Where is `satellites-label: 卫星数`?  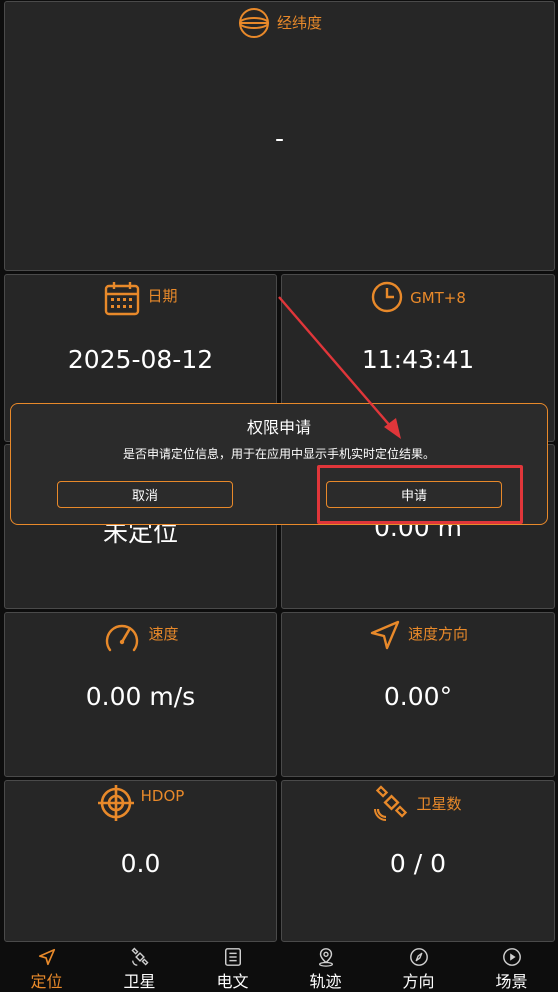
satellites-label: 卫星数 is located at coordinates (439, 804).